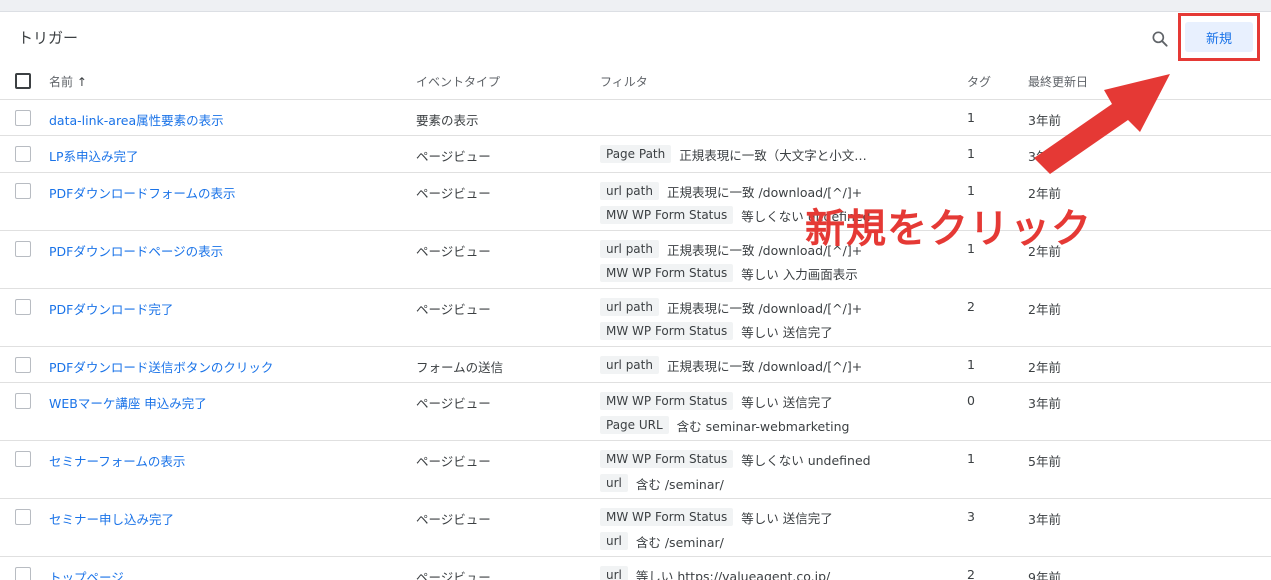 The width and height of the screenshot is (1271, 580). I want to click on filter-list: url 等しい https://valueagent.co.jp/, so click(770, 571).